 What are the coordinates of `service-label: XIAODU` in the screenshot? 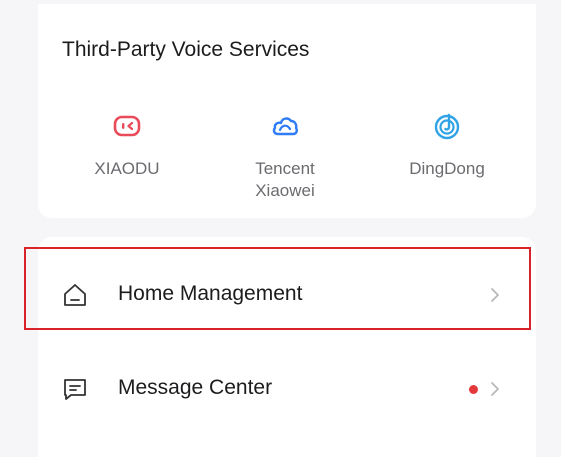 It's located at (127, 168).